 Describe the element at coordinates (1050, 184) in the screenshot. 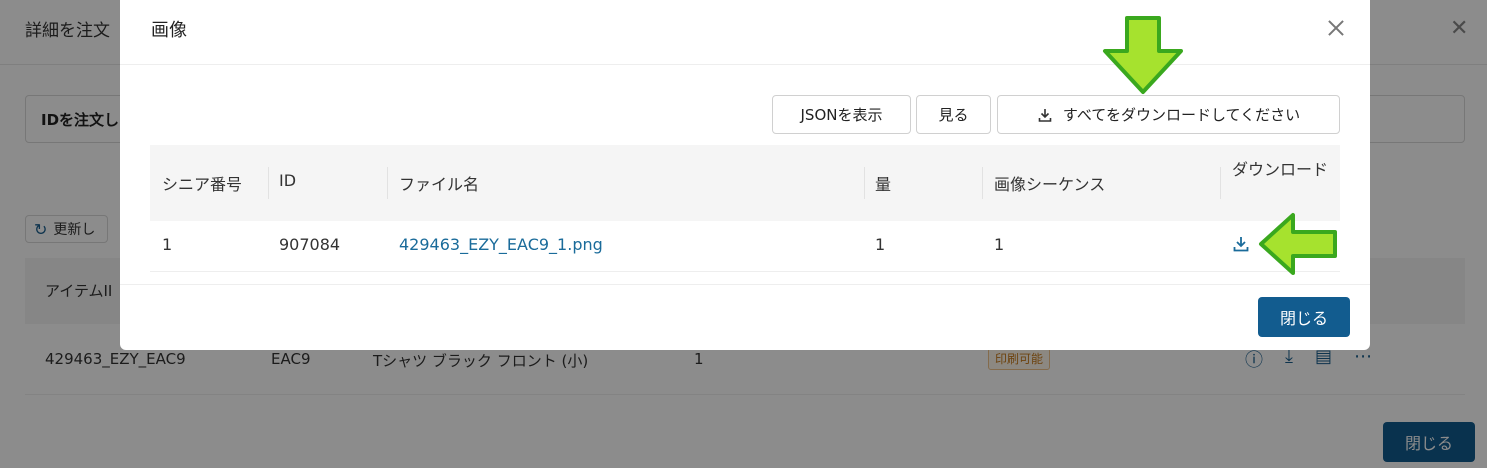

I see `column-image-sequence: 画像シーケンス` at that location.